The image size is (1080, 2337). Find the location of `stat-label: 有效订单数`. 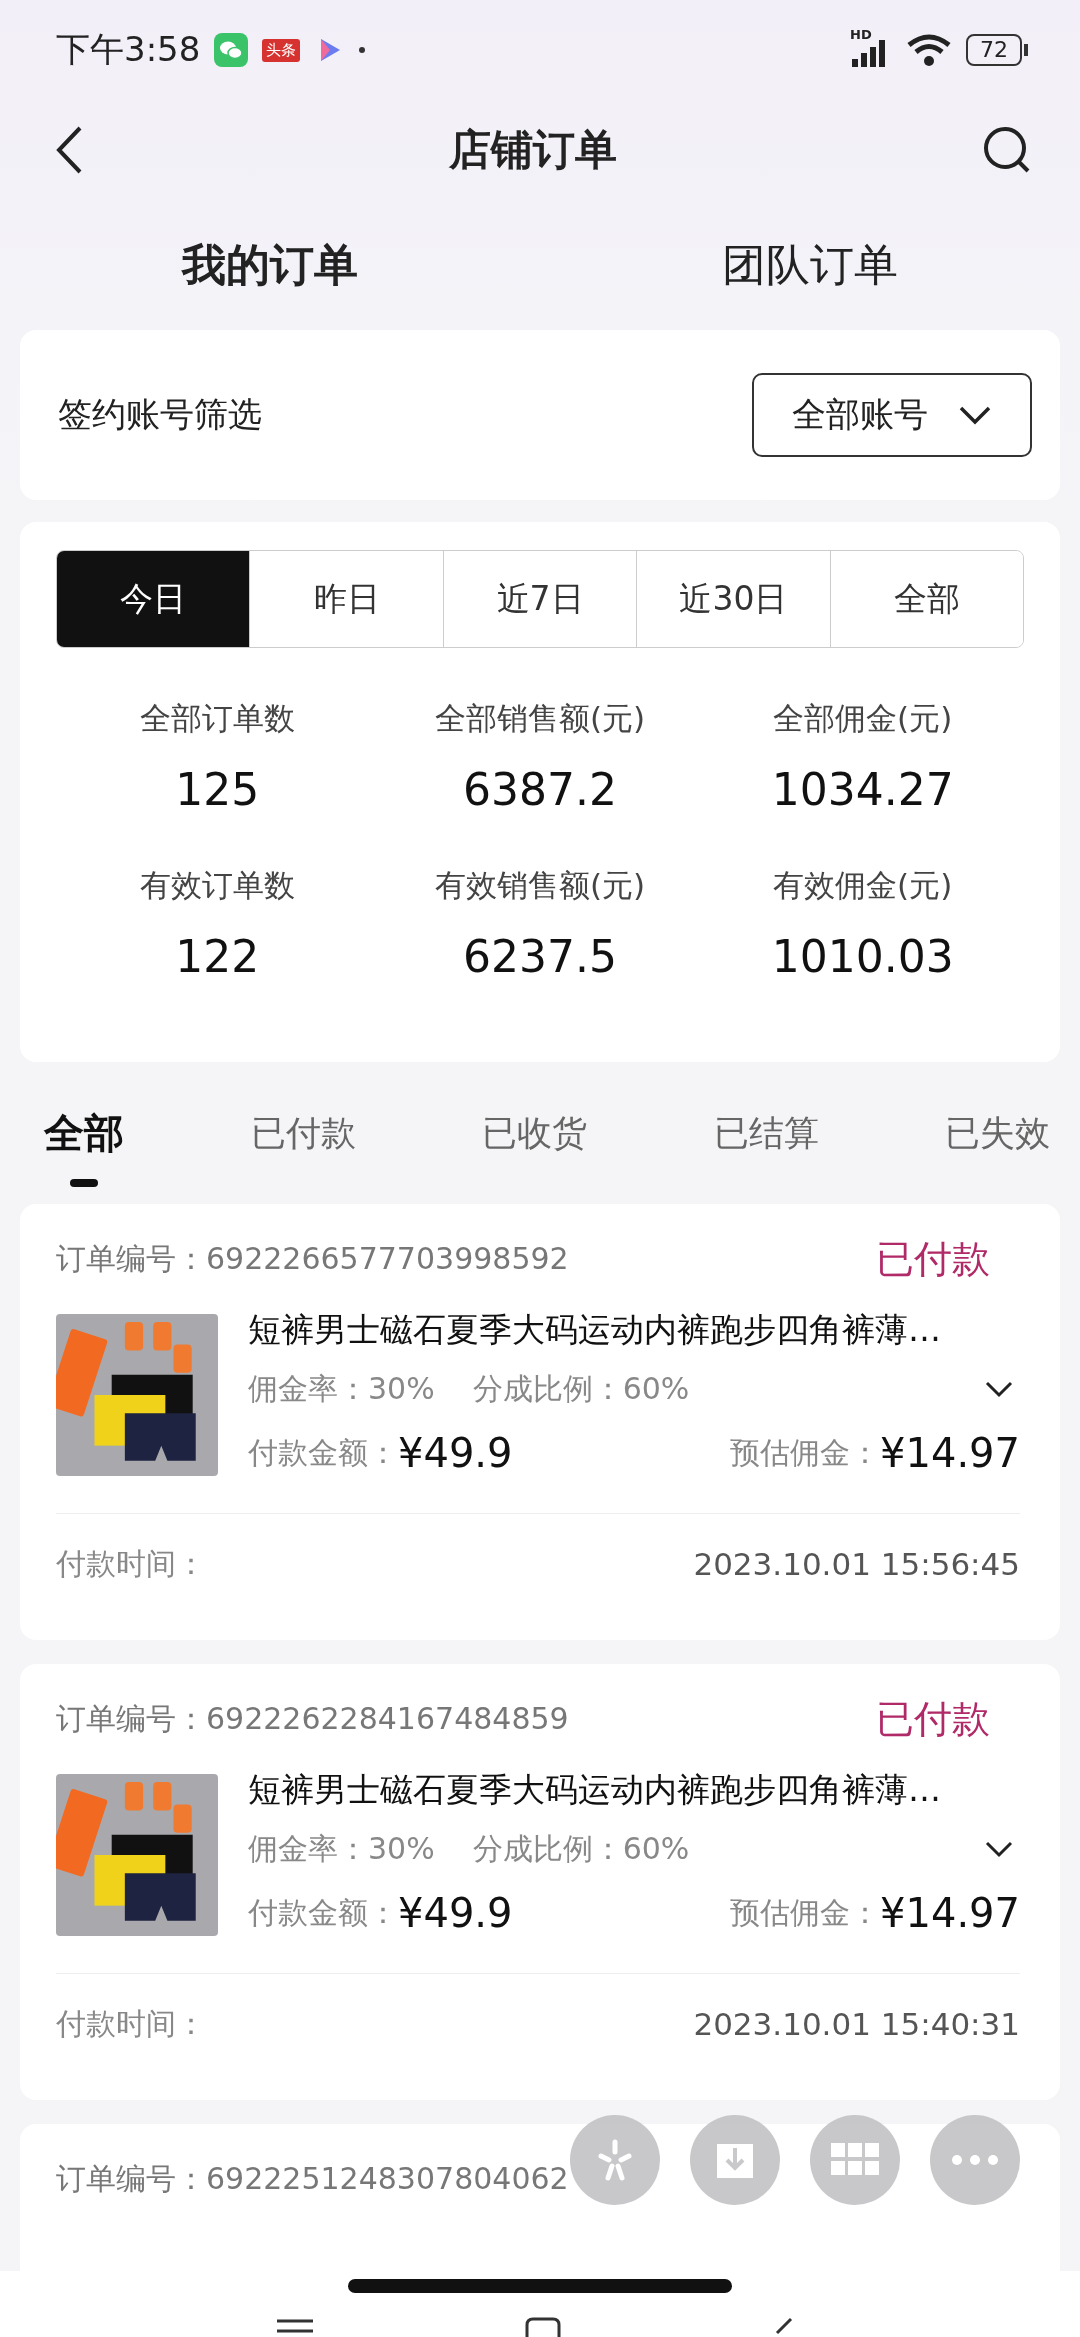

stat-label: 有效订单数 is located at coordinates (217, 885).